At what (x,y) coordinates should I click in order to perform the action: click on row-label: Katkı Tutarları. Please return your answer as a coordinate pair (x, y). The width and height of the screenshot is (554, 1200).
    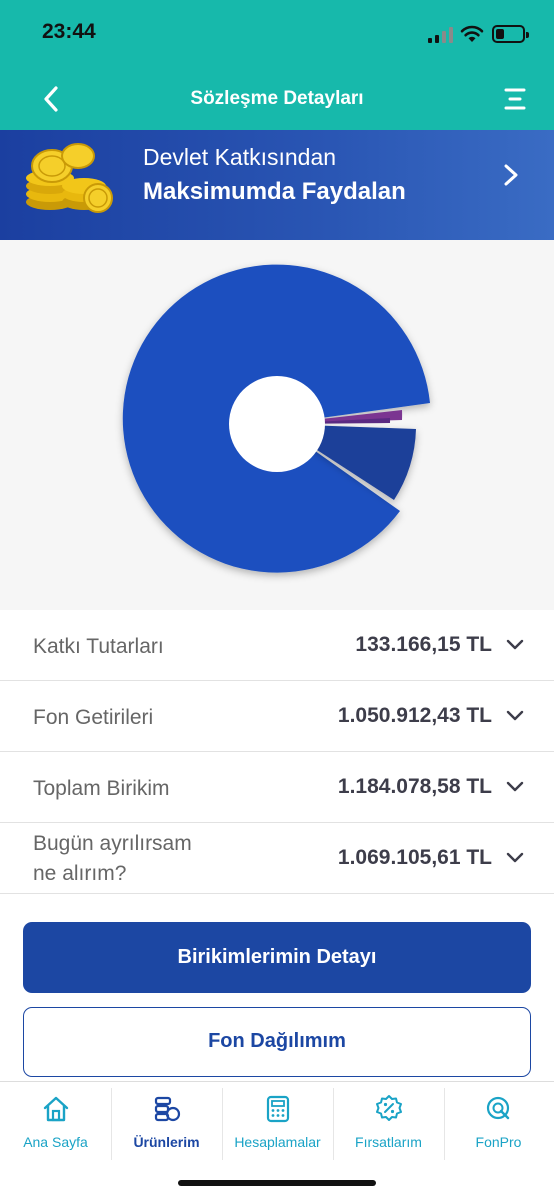
    Looking at the image, I should click on (98, 646).